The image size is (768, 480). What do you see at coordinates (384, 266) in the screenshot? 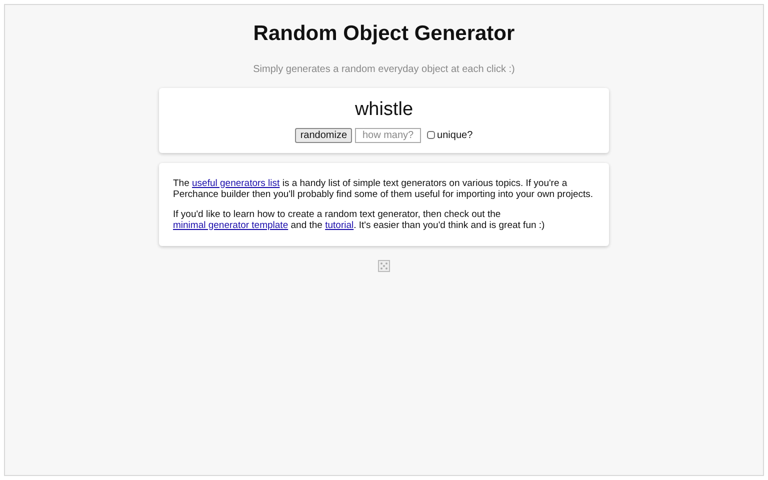
I see `dice-icon` at bounding box center [384, 266].